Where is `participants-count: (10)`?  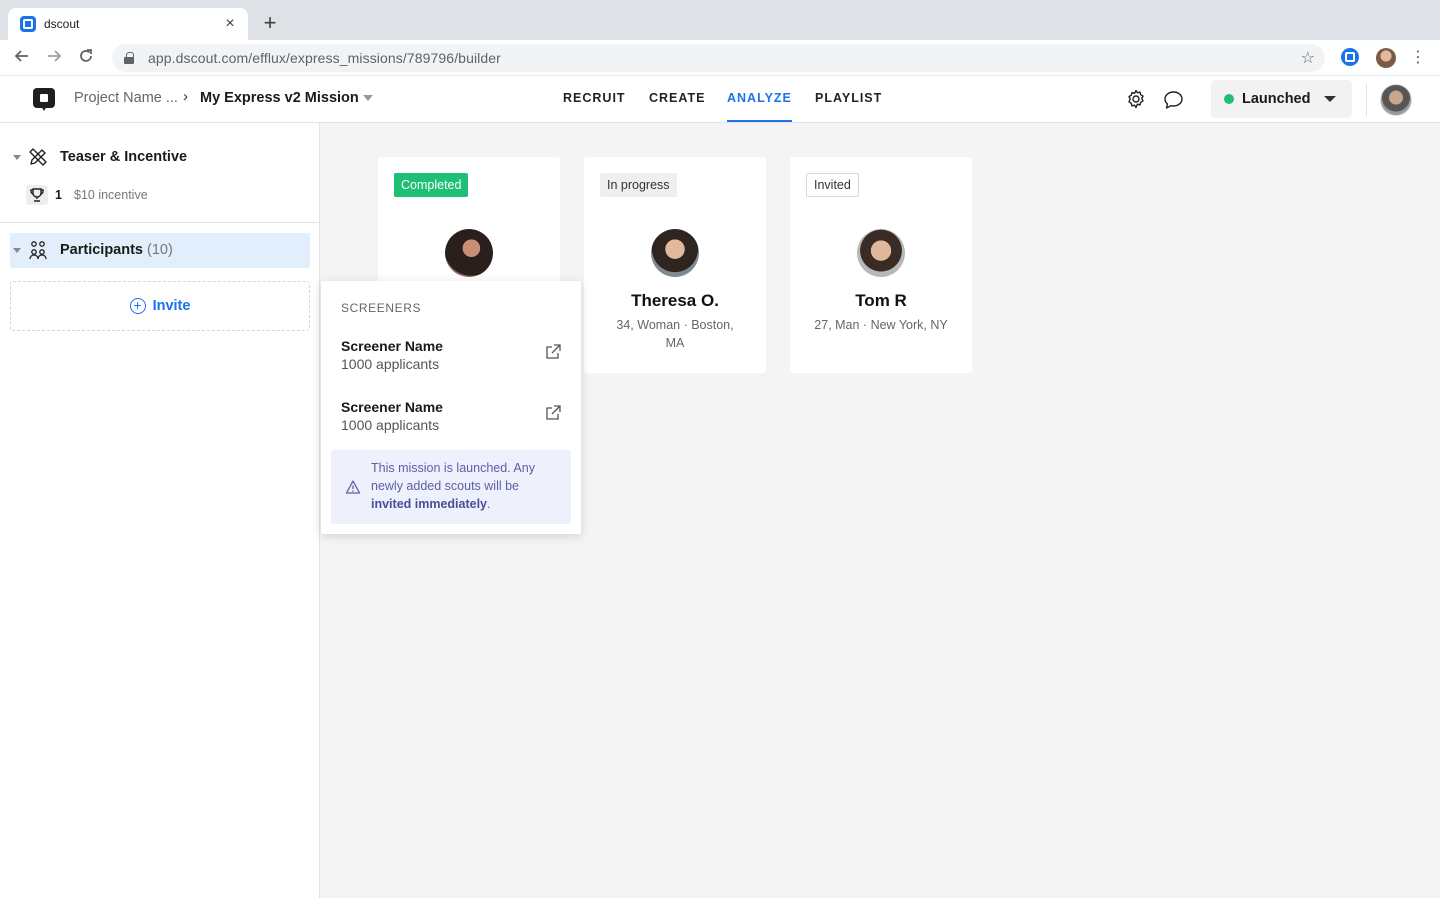
participants-count: (10) is located at coordinates (160, 250).